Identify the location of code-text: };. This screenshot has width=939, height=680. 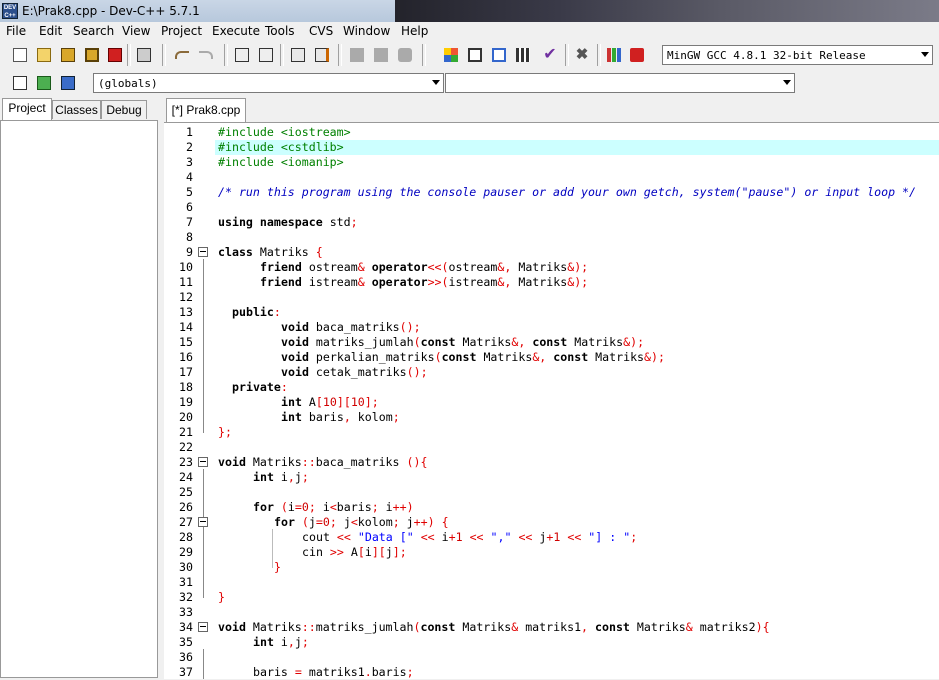
(225, 432).